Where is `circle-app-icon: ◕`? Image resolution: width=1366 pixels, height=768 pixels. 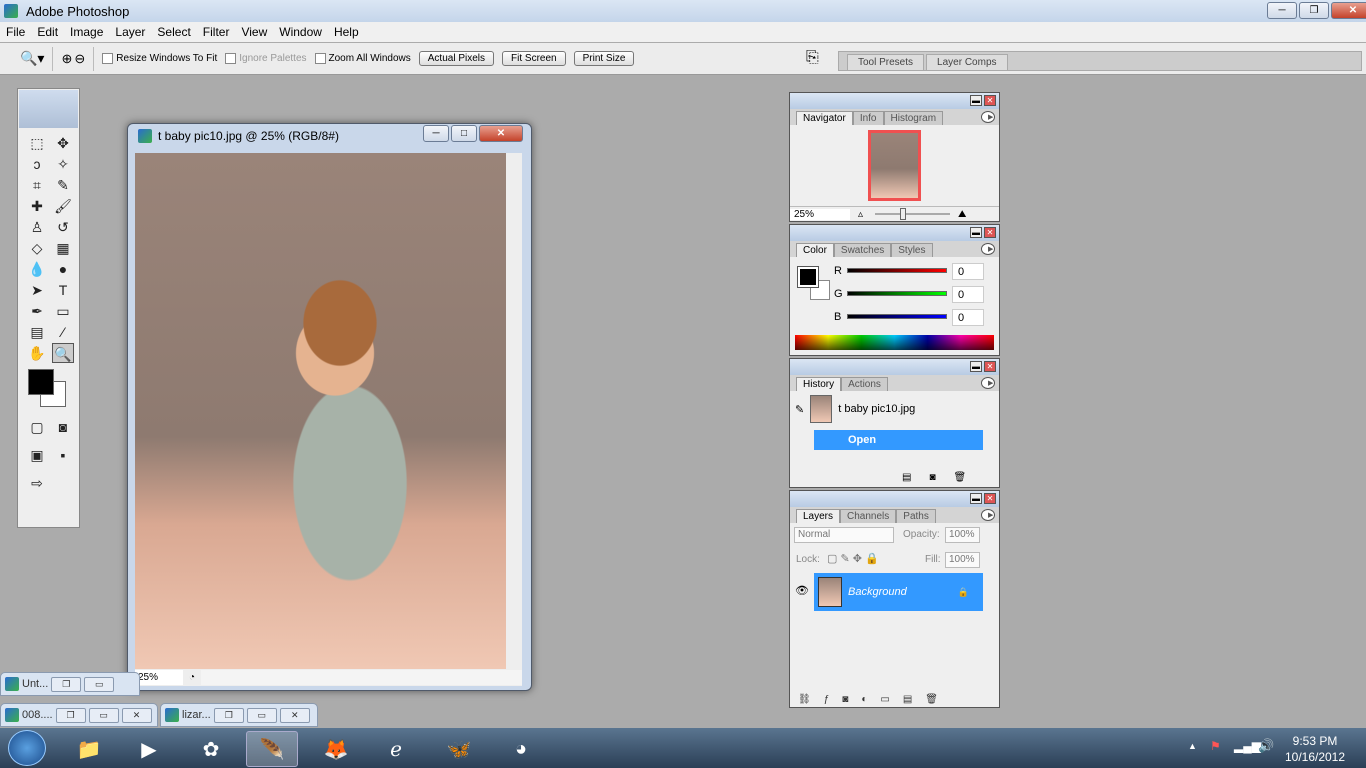 circle-app-icon: ◕ is located at coordinates (521, 749).